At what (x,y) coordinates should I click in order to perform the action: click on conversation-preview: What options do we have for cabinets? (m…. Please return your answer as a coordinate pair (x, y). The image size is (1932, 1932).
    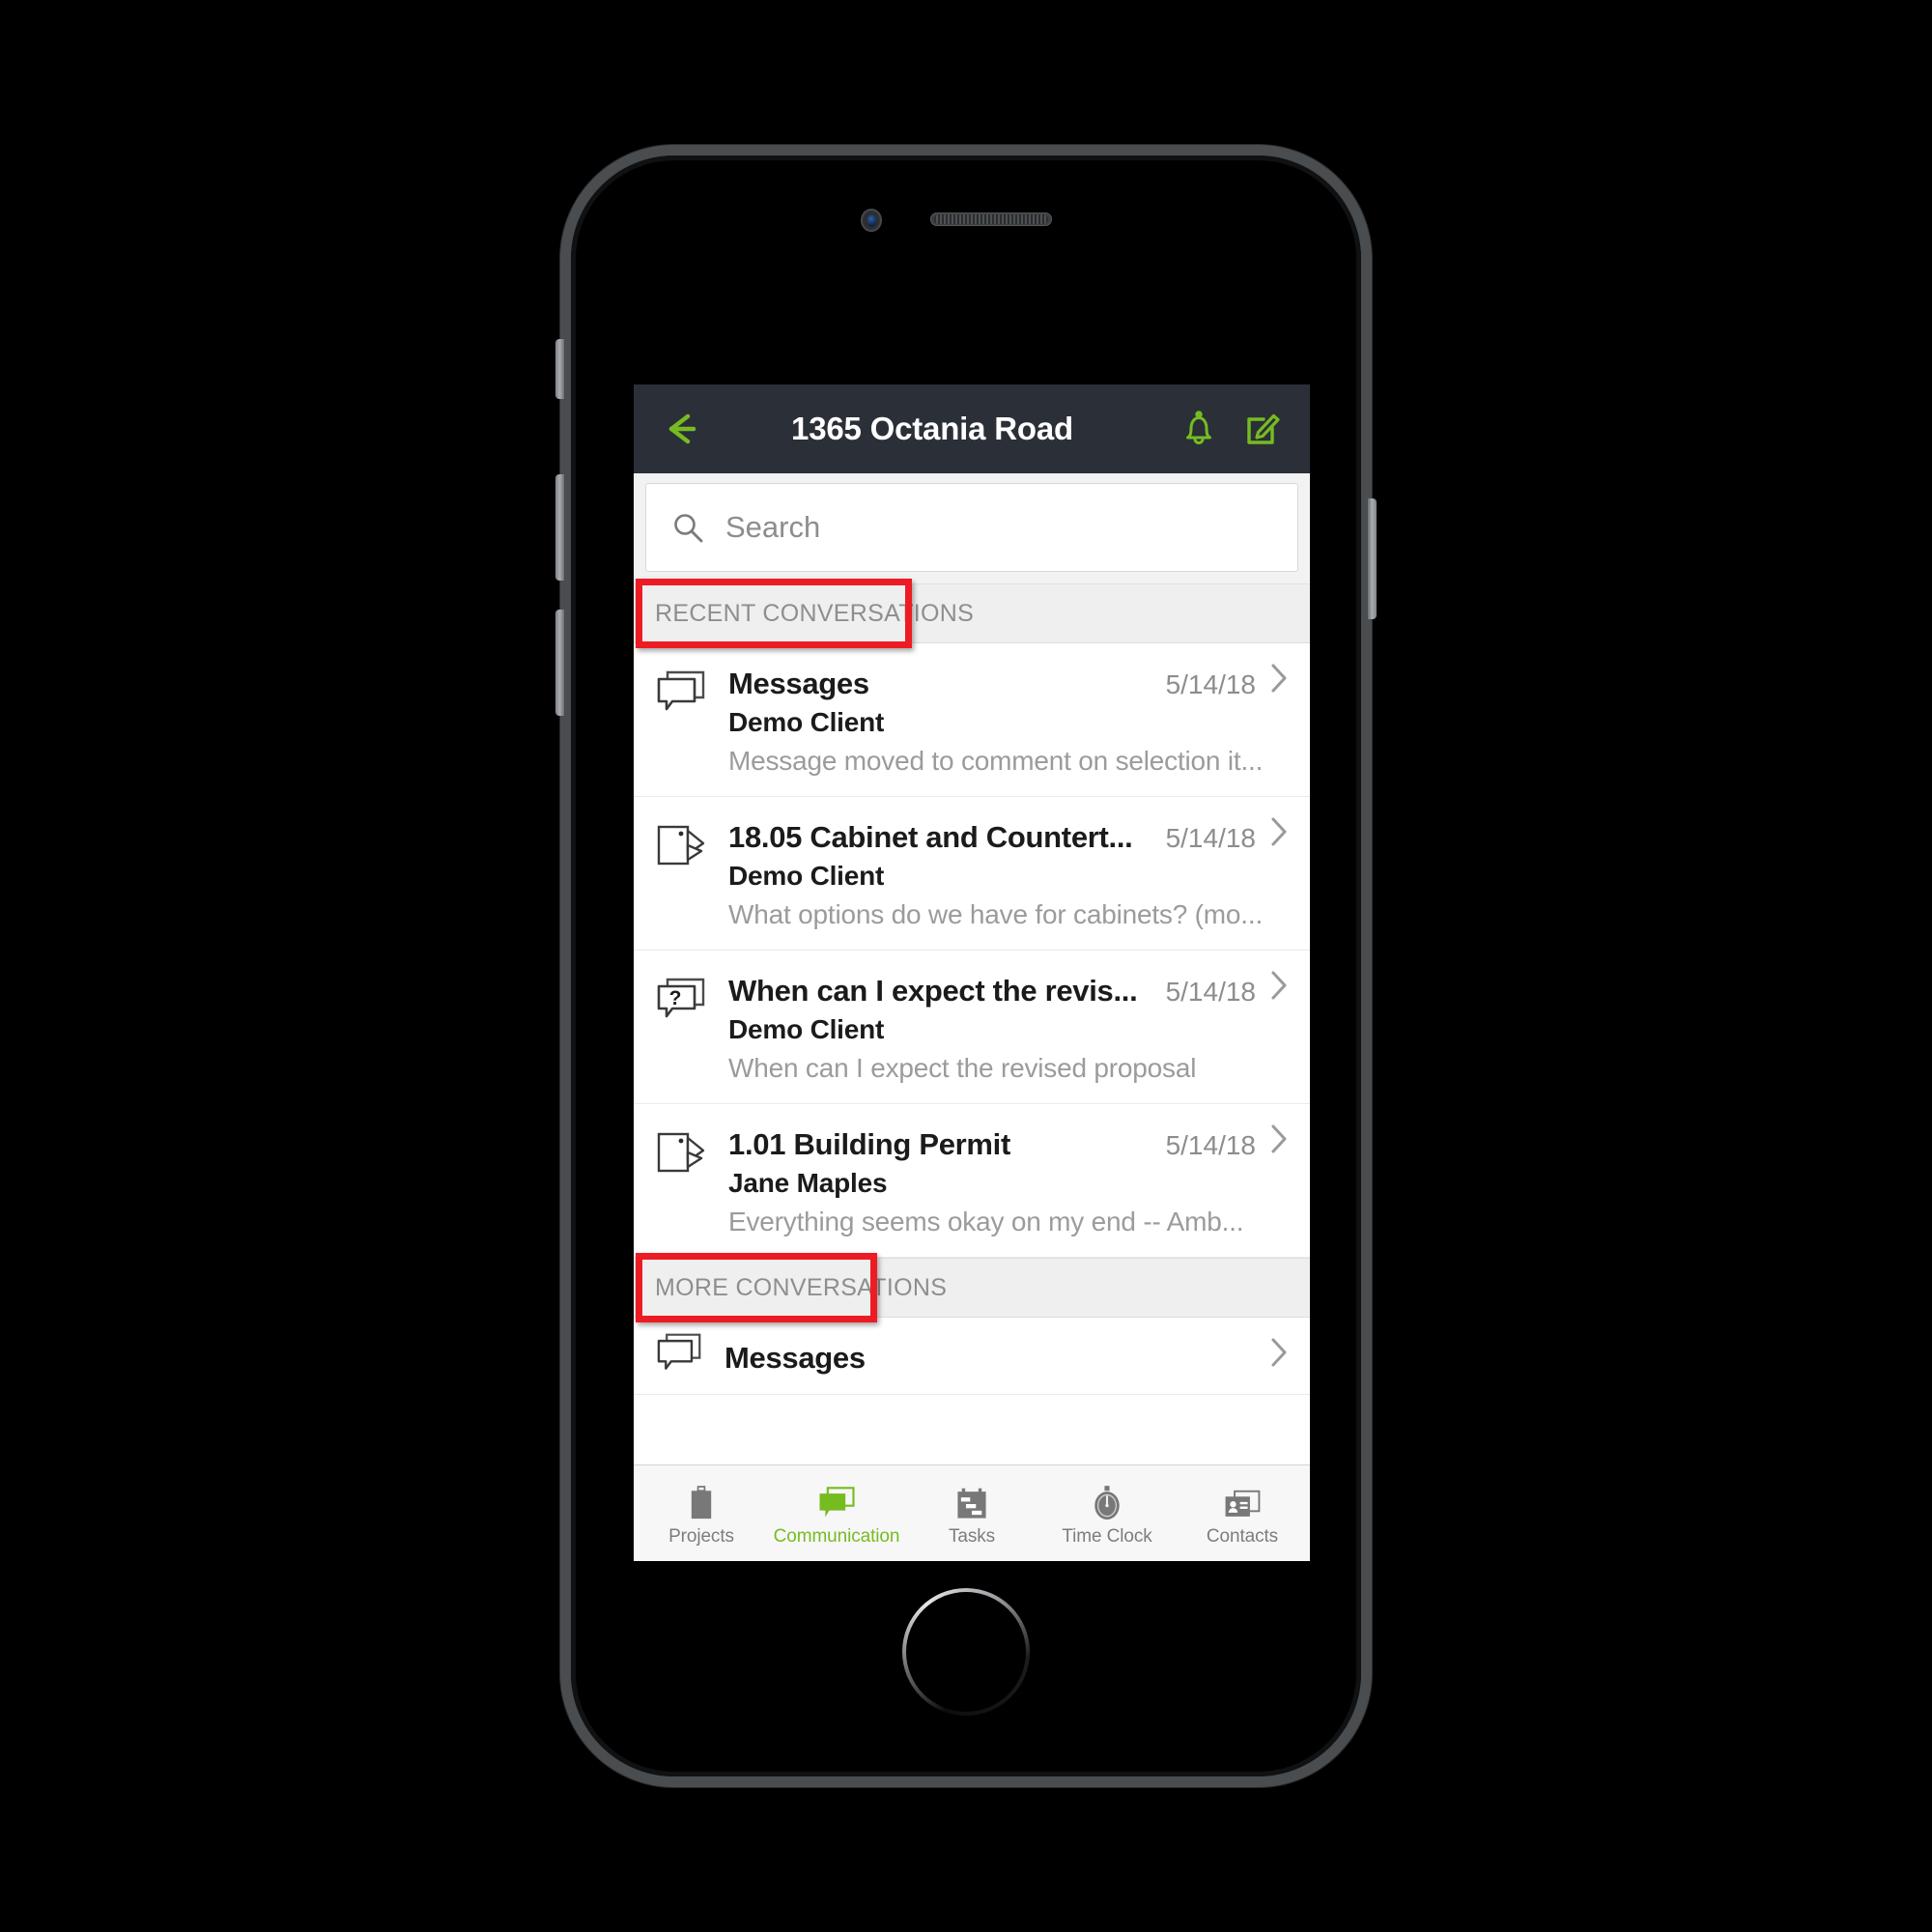
    Looking at the image, I should click on (996, 914).